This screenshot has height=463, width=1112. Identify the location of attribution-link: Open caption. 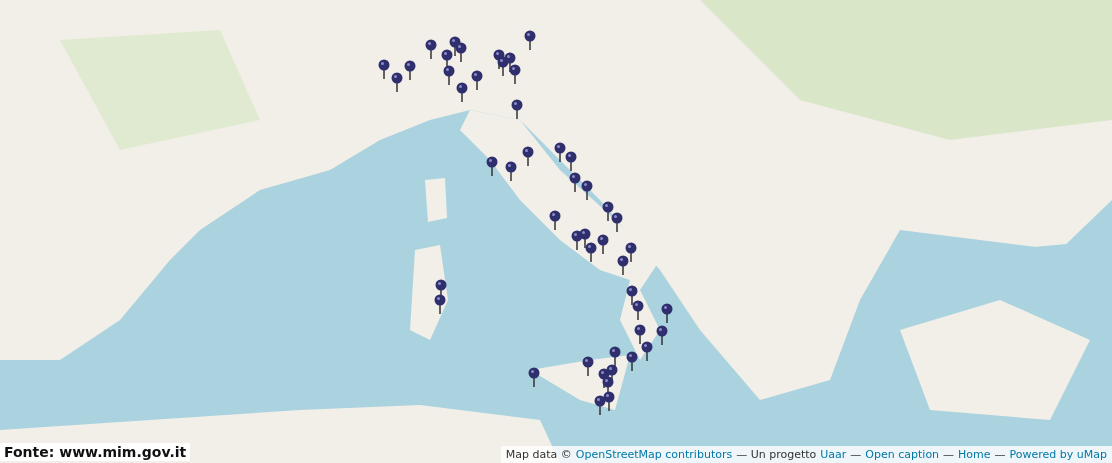
(902, 454).